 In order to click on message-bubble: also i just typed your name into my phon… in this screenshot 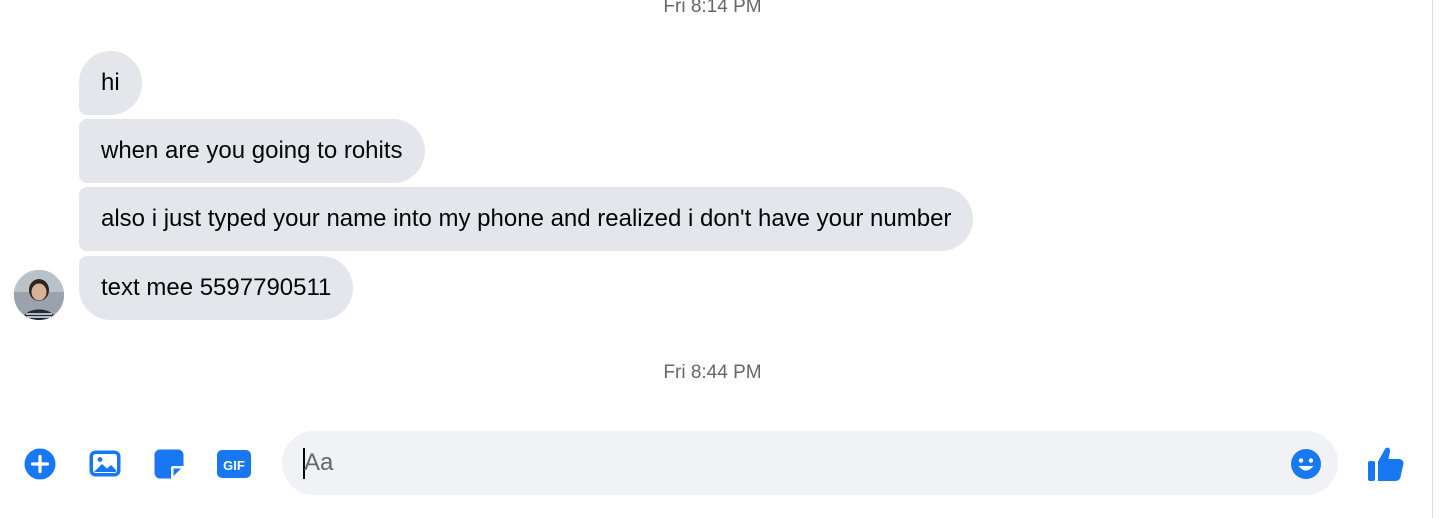, I will do `click(526, 219)`.